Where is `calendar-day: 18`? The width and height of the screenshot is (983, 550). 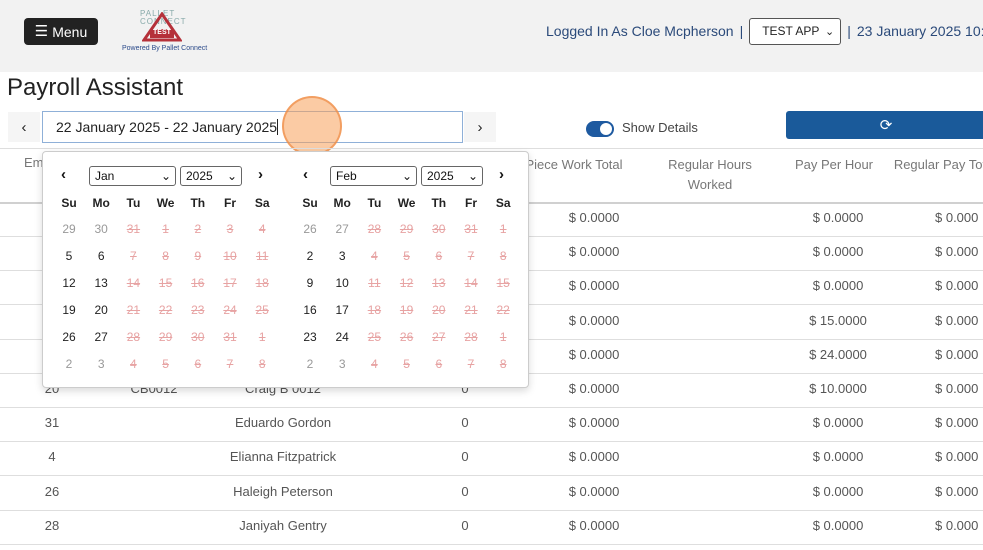 calendar-day: 18 is located at coordinates (262, 283).